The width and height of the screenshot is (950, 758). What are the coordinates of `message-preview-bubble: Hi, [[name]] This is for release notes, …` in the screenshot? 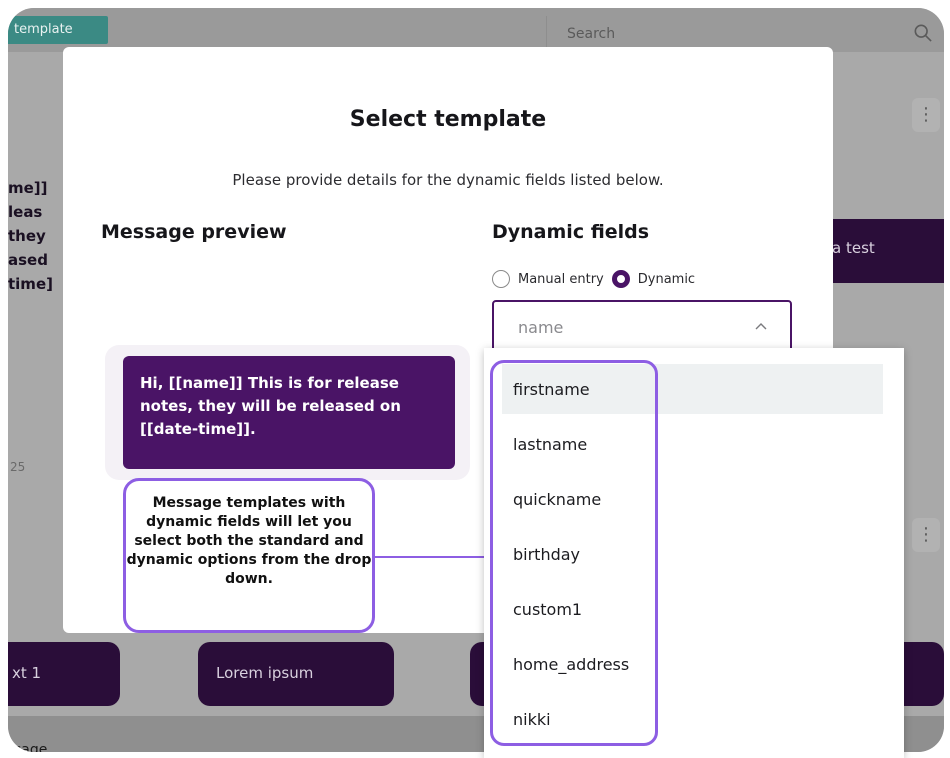 It's located at (289, 412).